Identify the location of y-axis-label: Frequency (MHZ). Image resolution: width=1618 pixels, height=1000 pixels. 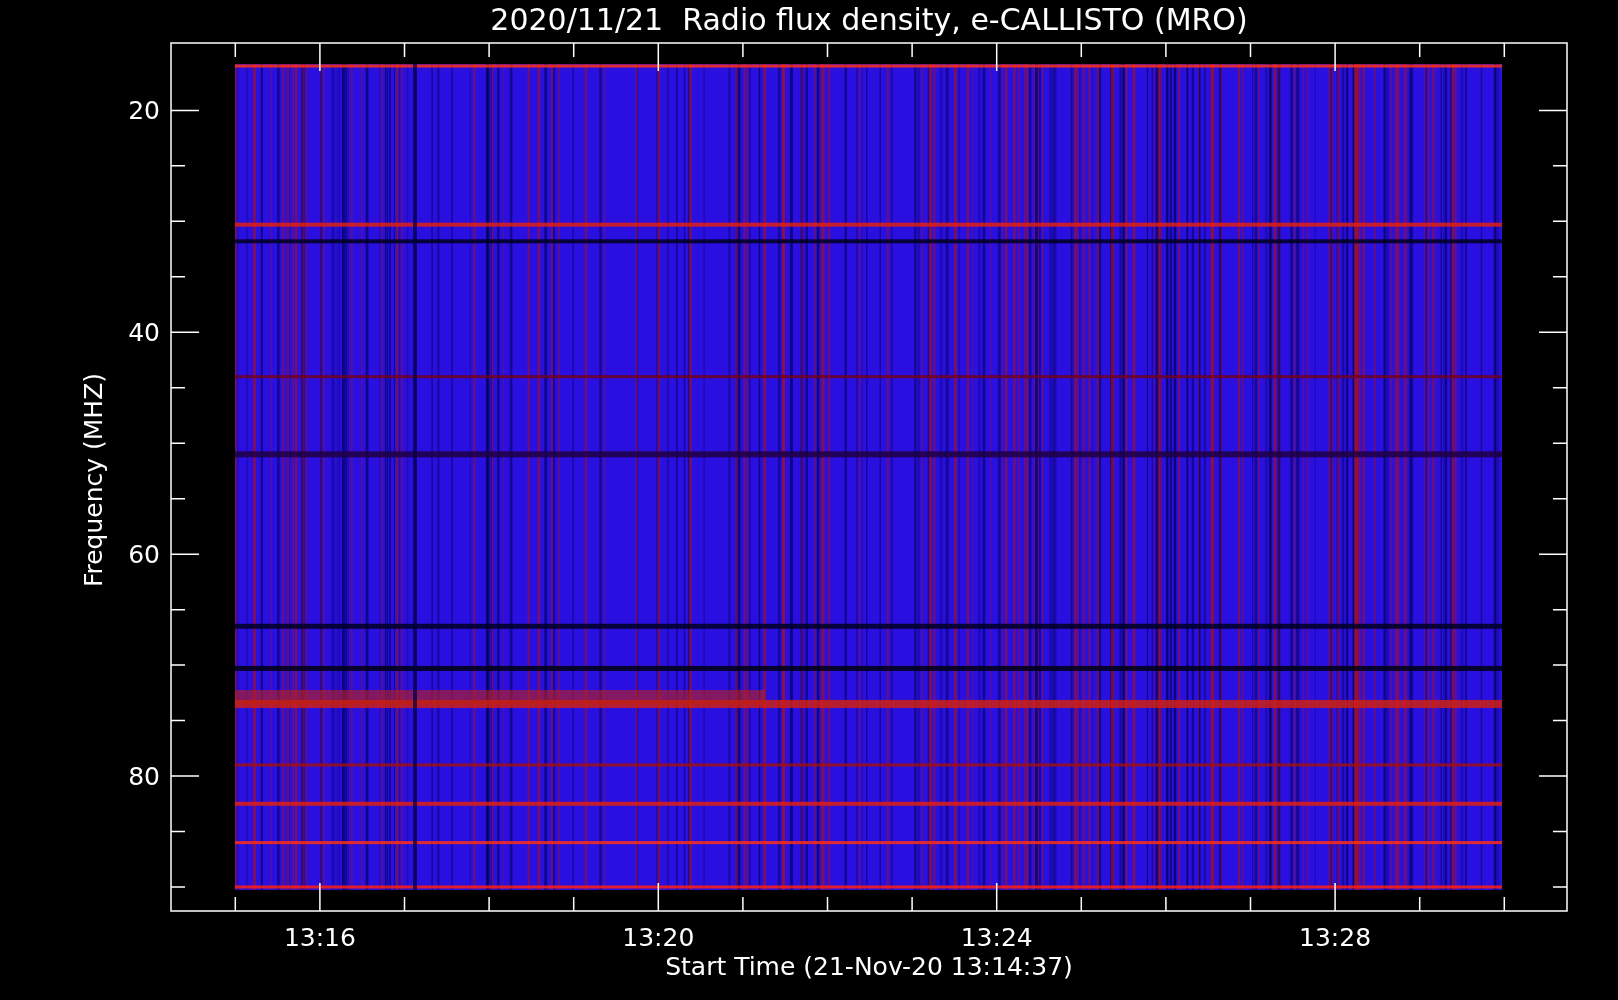
(93, 480).